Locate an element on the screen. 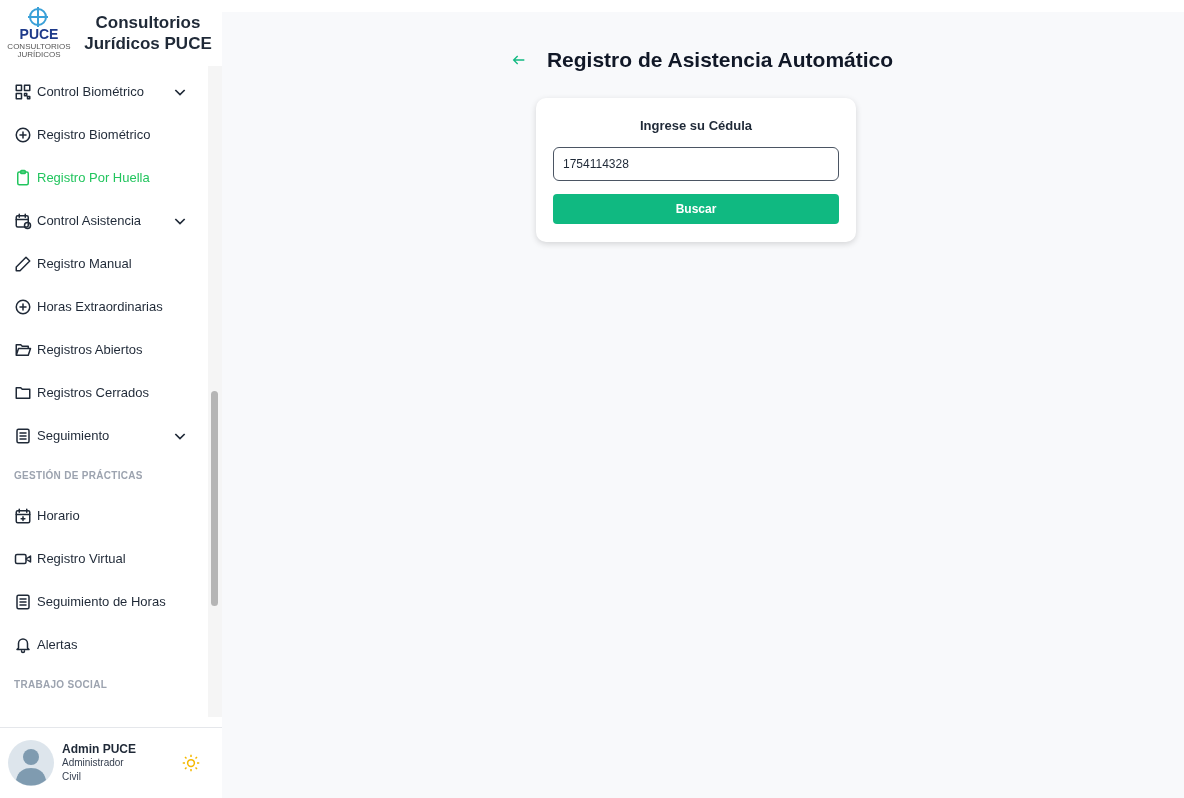  menu-item: Registro Manual is located at coordinates (111, 263).